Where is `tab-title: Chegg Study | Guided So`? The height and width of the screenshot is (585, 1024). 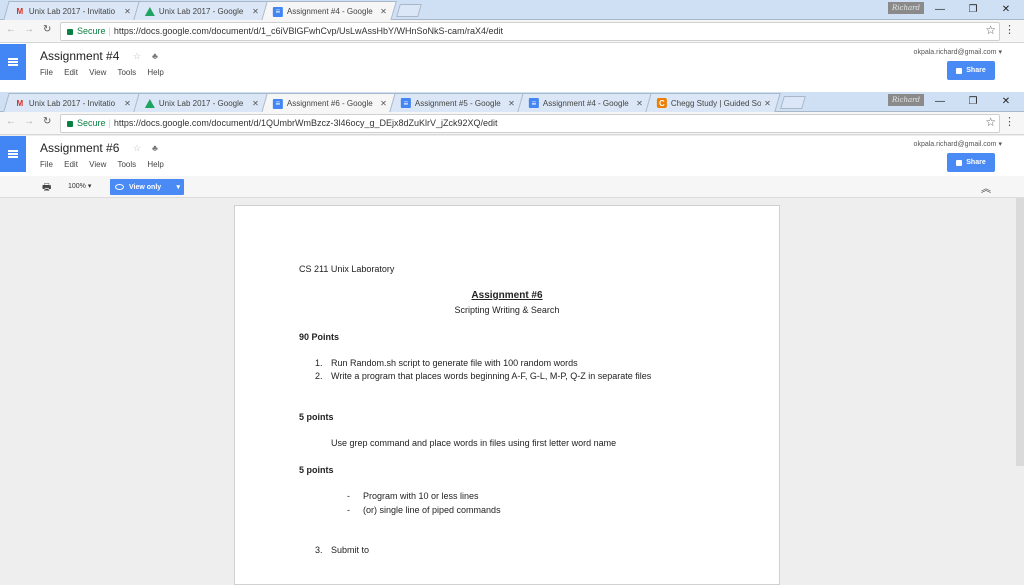
tab-title: Chegg Study | Guided So is located at coordinates (716, 103).